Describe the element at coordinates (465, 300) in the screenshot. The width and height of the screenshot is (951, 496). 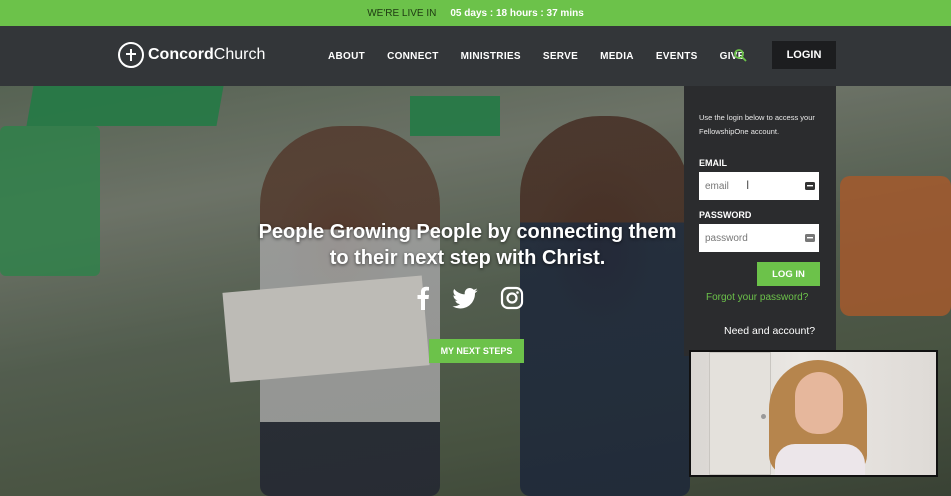
I see `twitter-icon` at that location.